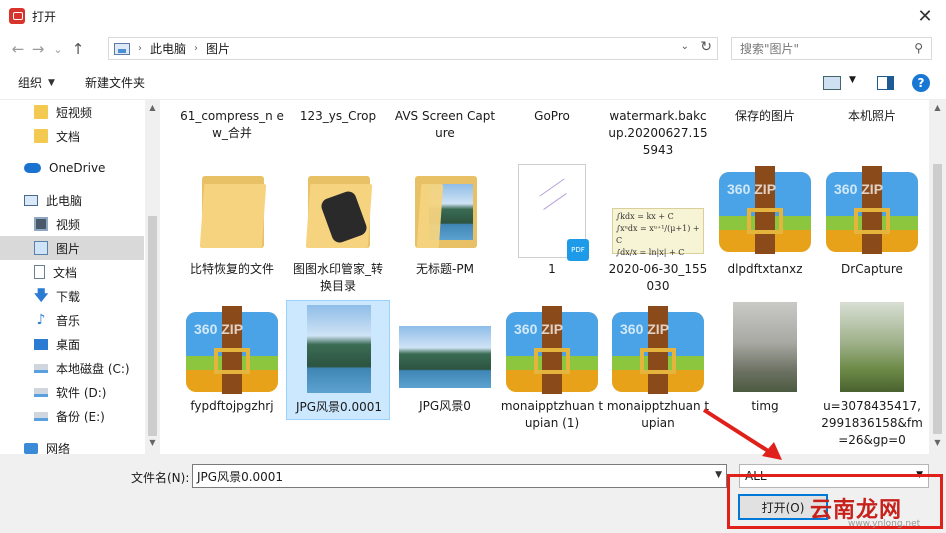  I want to click on pictures-icon, so click(41, 248).